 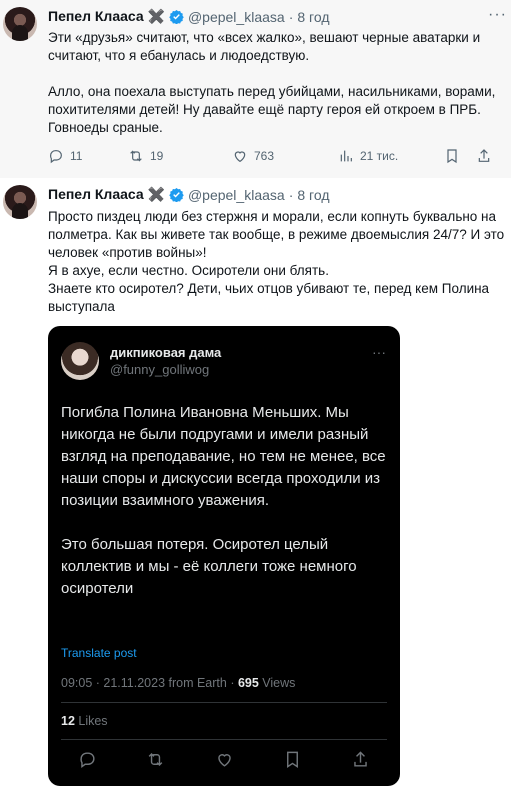 What do you see at coordinates (346, 156) in the screenshot?
I see `views-chart-icon` at bounding box center [346, 156].